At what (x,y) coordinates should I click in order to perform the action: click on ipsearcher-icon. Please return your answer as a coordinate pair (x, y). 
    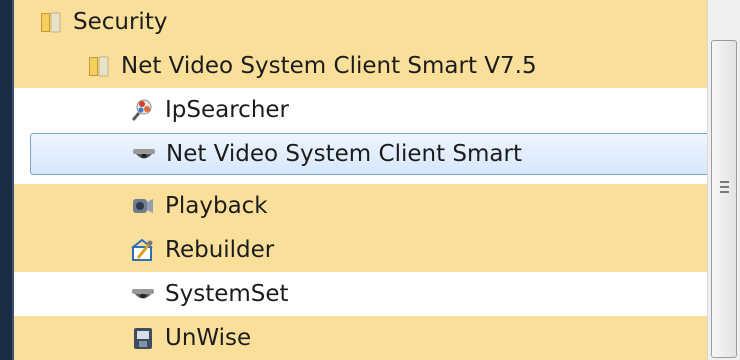
    Looking at the image, I should click on (143, 110).